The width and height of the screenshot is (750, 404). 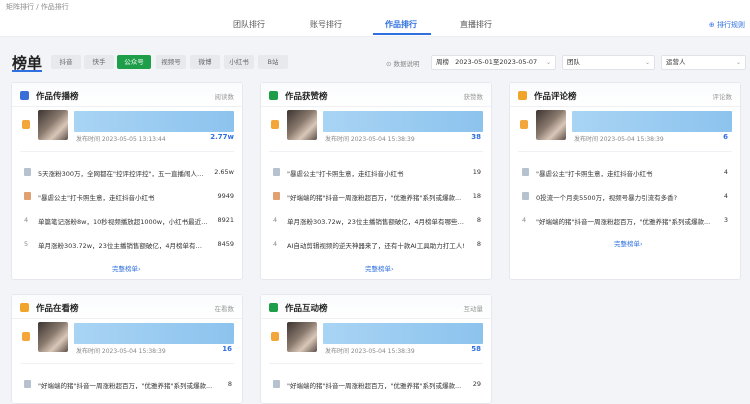 What do you see at coordinates (273, 62) in the screenshot?
I see `platform-chip-bilibili: B站` at bounding box center [273, 62].